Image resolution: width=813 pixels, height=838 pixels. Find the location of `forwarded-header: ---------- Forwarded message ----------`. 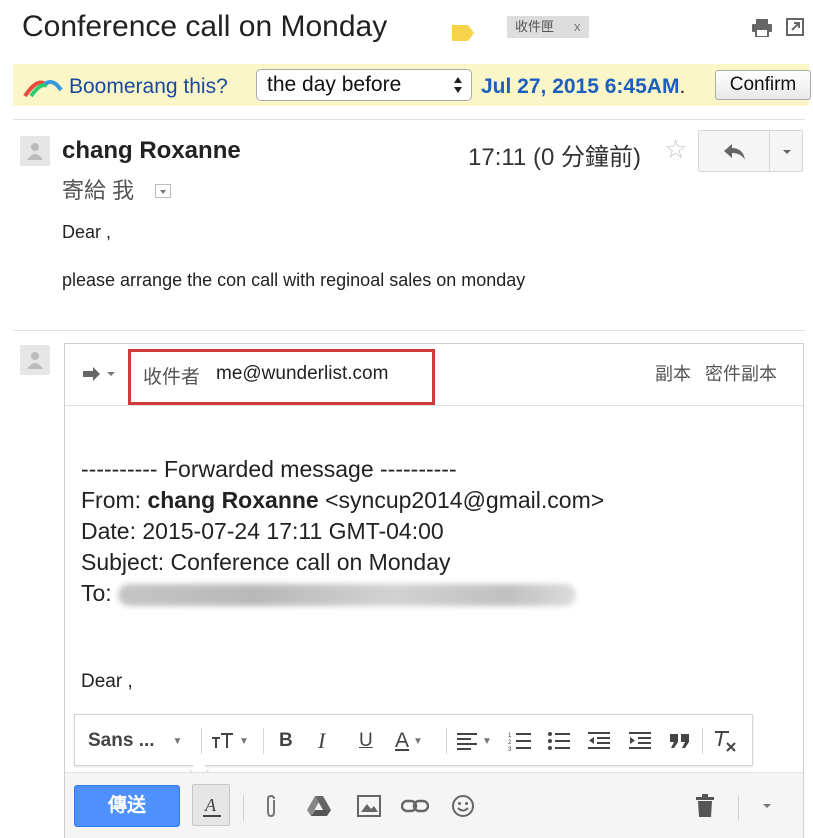

forwarded-header: ---------- Forwarded message ---------- is located at coordinates (269, 469).